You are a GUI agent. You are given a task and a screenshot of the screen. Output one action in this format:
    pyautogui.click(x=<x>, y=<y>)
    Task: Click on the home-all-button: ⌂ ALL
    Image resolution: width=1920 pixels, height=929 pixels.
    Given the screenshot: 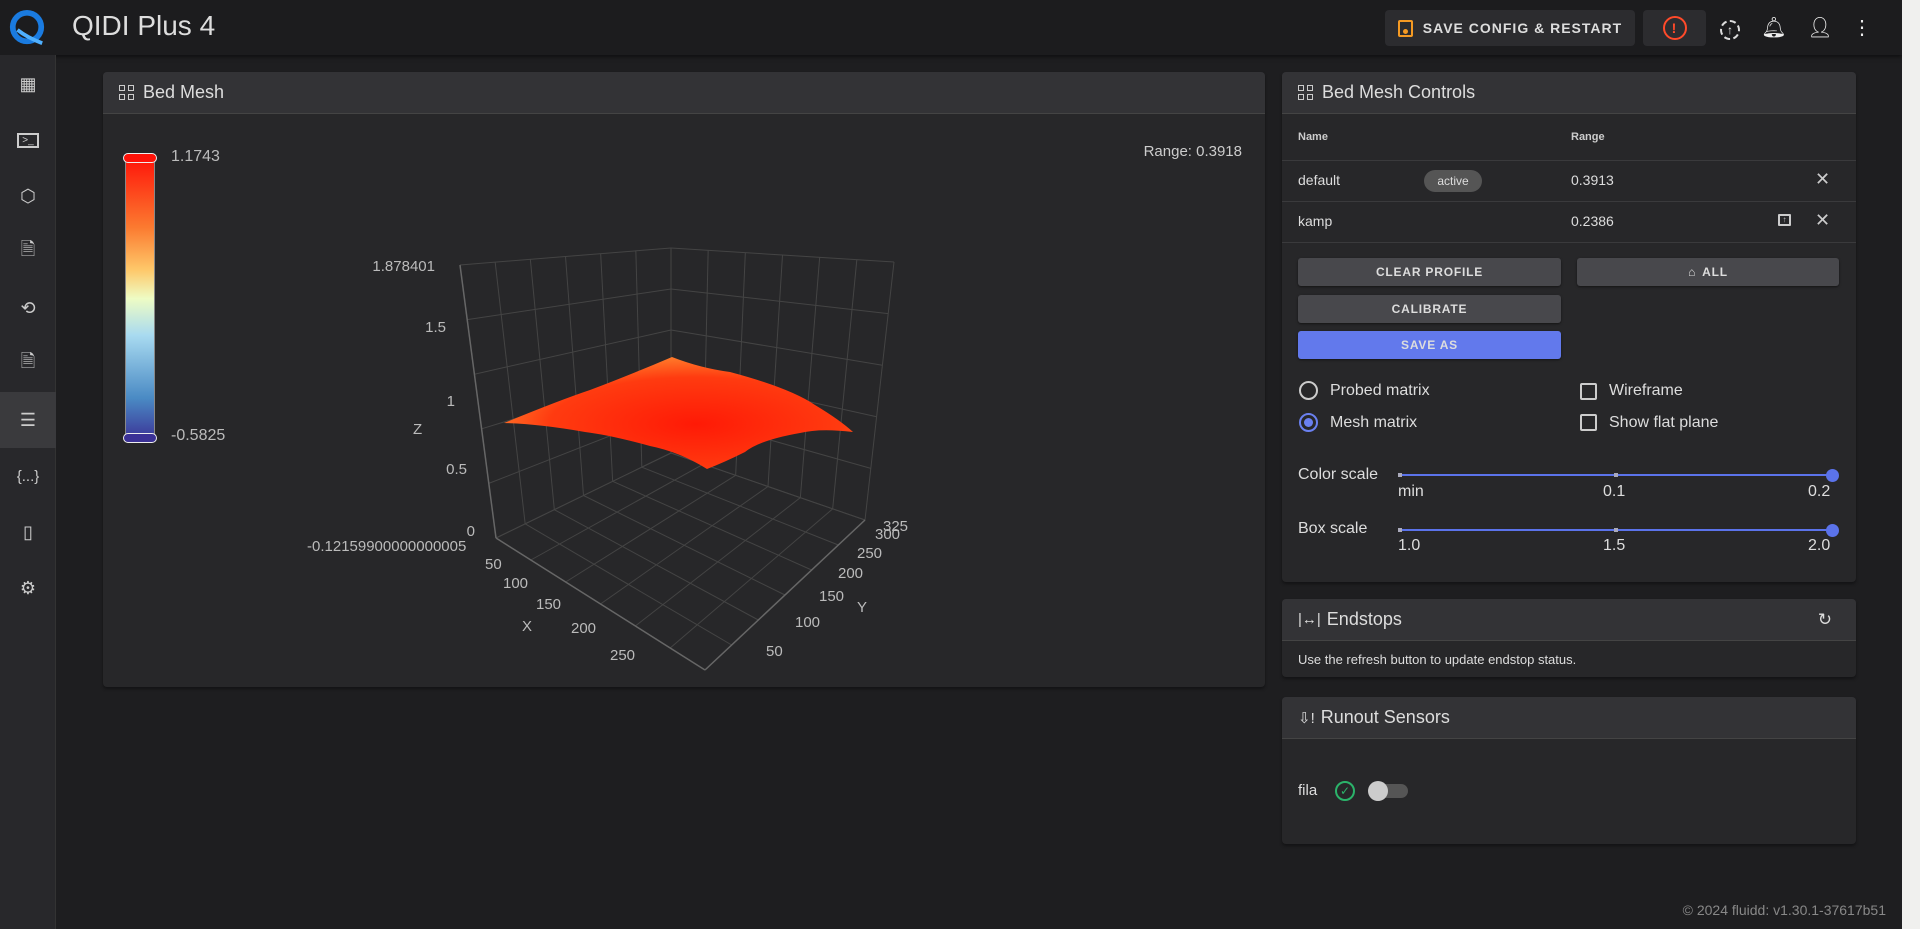 What is the action you would take?
    pyautogui.click(x=1708, y=272)
    